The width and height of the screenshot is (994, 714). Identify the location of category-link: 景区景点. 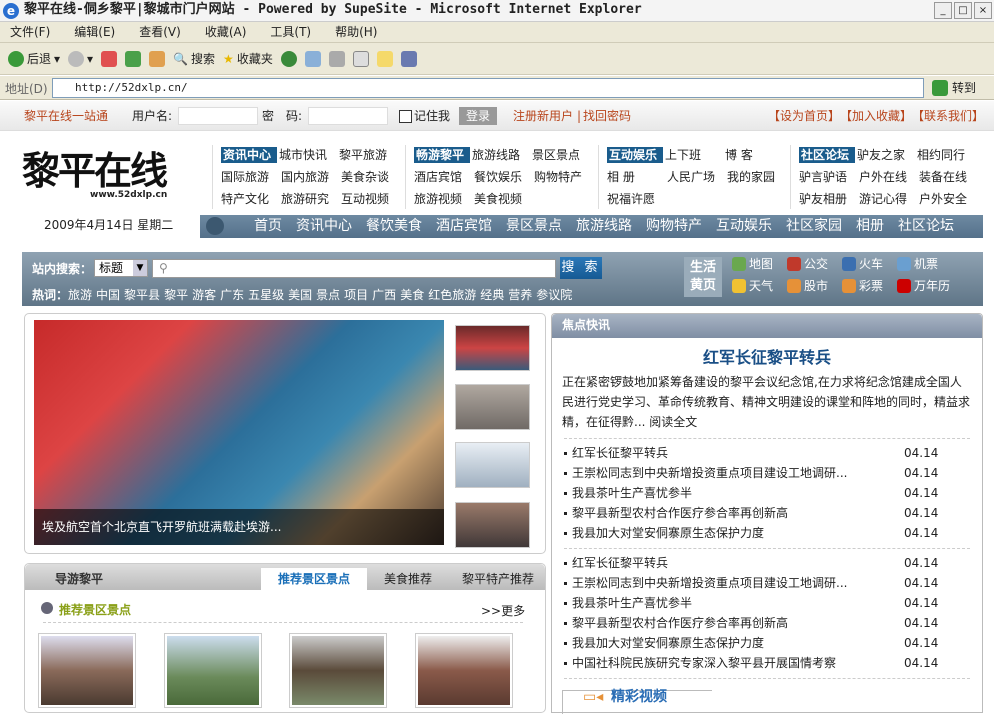
(562, 155).